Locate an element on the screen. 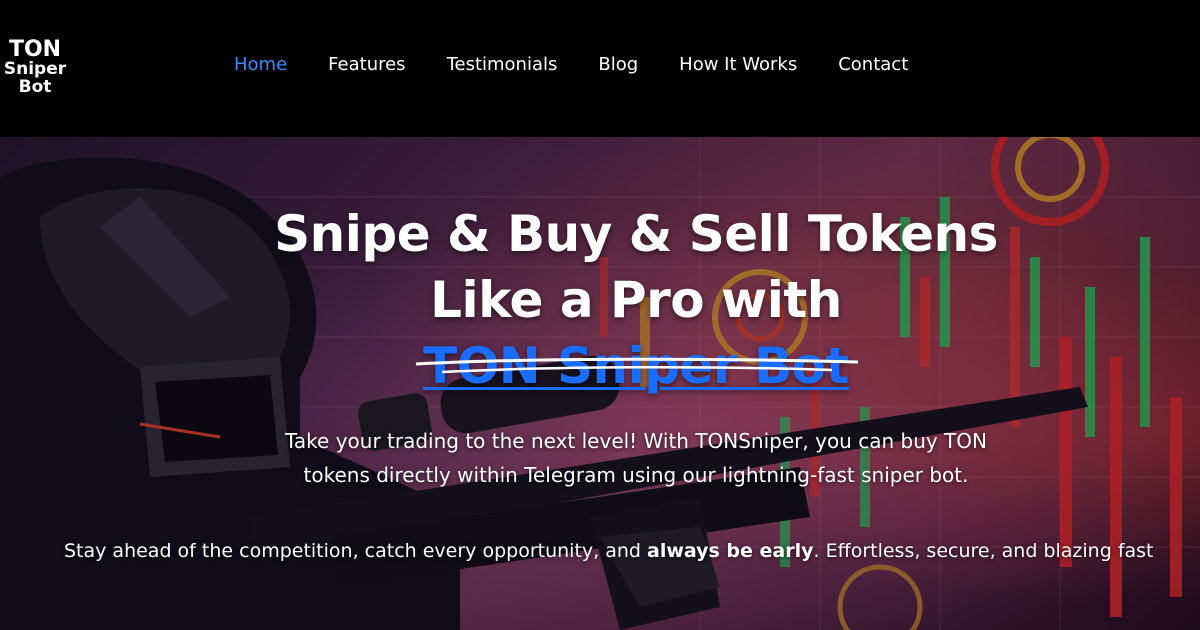 Image resolution: width=1200 pixels, height=630 pixels. nav-features: Features is located at coordinates (366, 64).